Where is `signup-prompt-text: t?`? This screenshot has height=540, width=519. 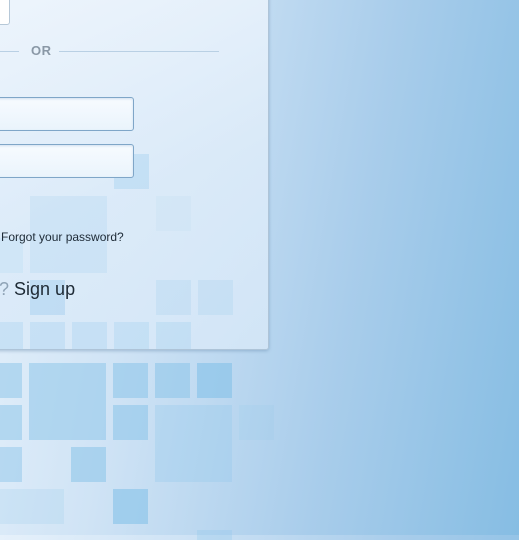 signup-prompt-text: t? is located at coordinates (5, 289).